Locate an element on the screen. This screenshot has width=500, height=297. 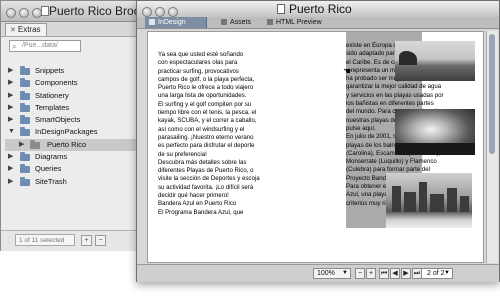
extras-window-title: Puerto Rico Broc is located at coordinates (94, 11).